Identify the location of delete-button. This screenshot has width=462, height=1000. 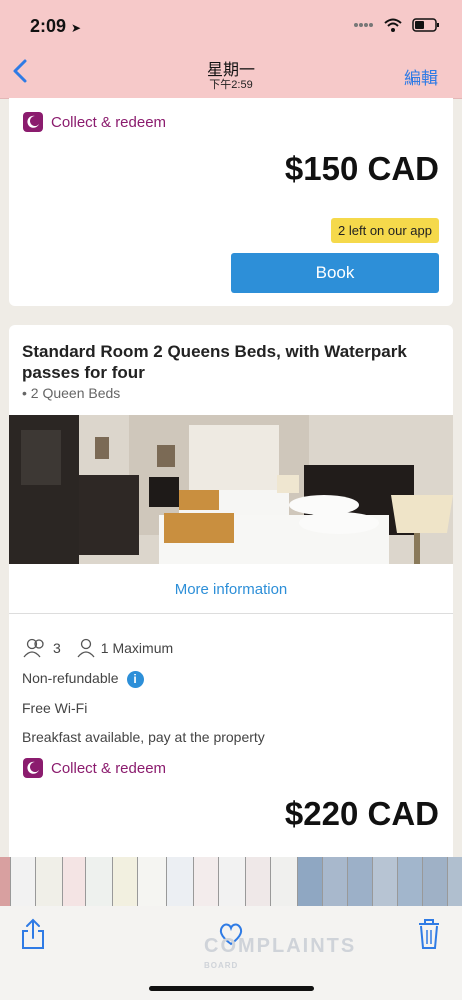
(429, 936).